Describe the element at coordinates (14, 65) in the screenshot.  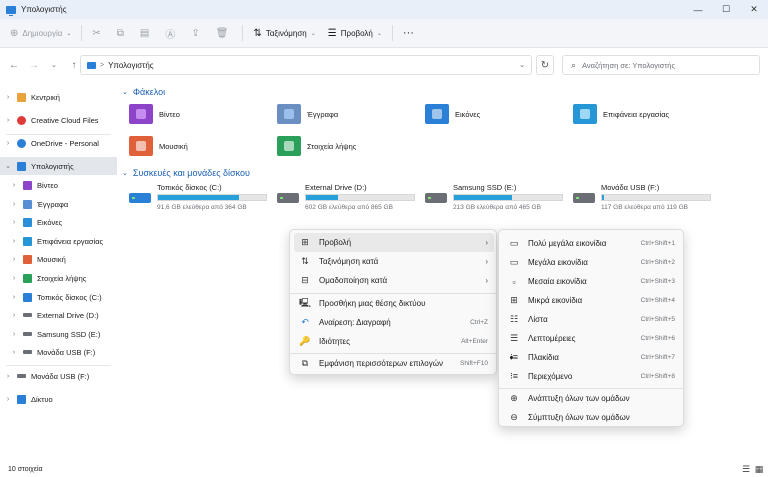
I see `back-button: ←` at that location.